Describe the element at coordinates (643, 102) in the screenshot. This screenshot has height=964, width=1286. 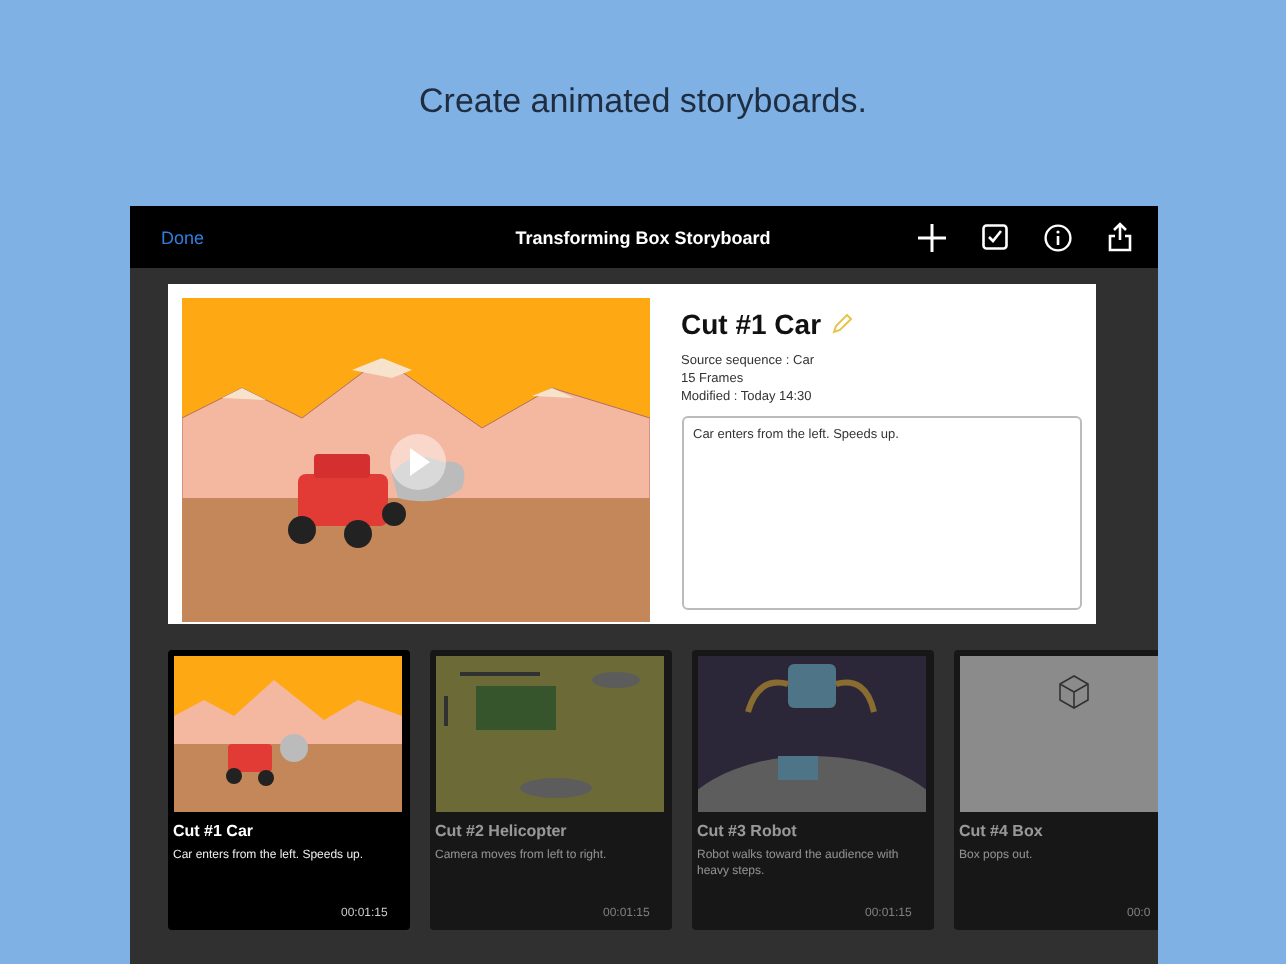
I see `headline: Create animated storyboards.` at that location.